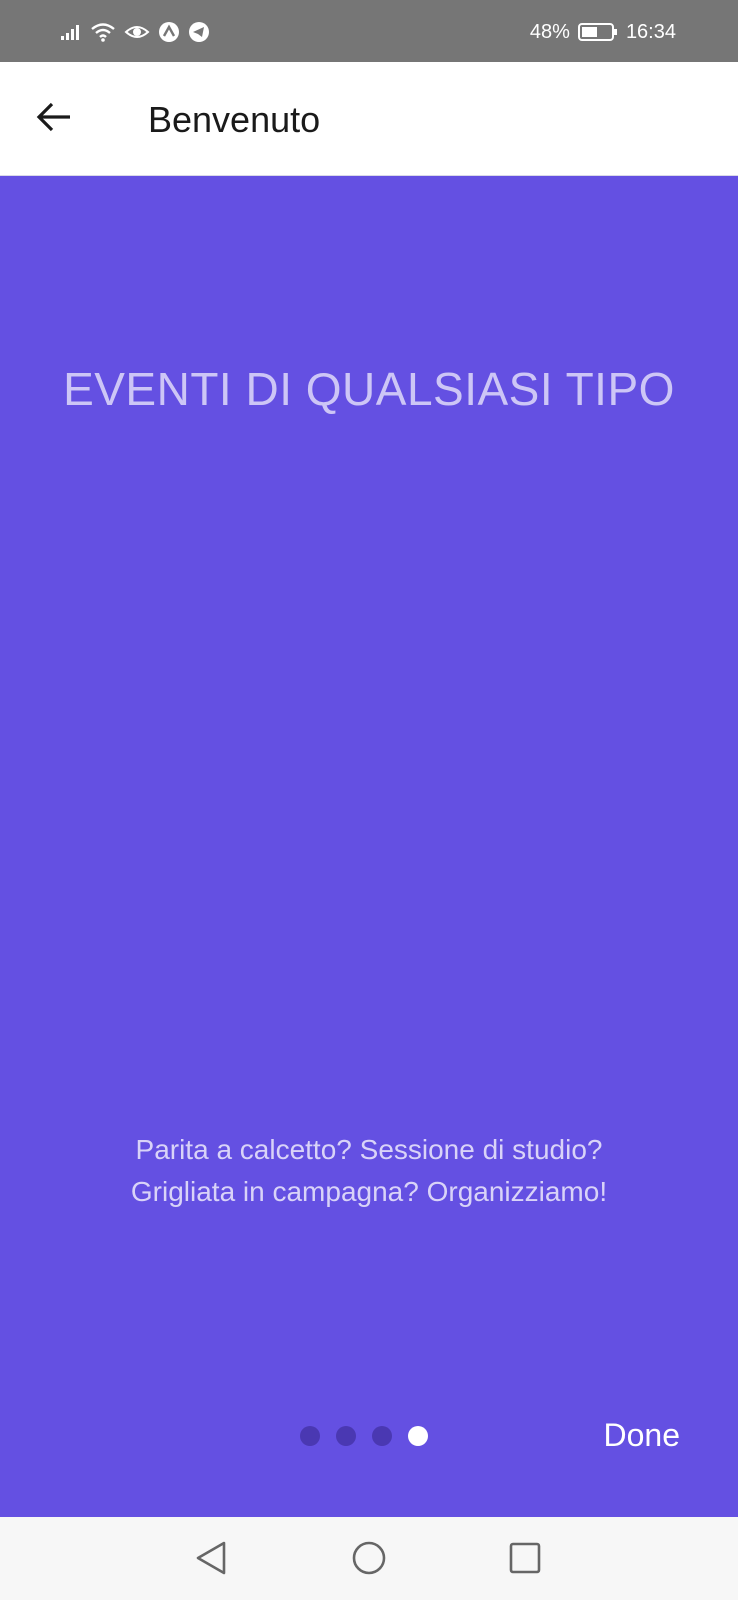  What do you see at coordinates (642, 1435) in the screenshot?
I see `done-button: Done` at bounding box center [642, 1435].